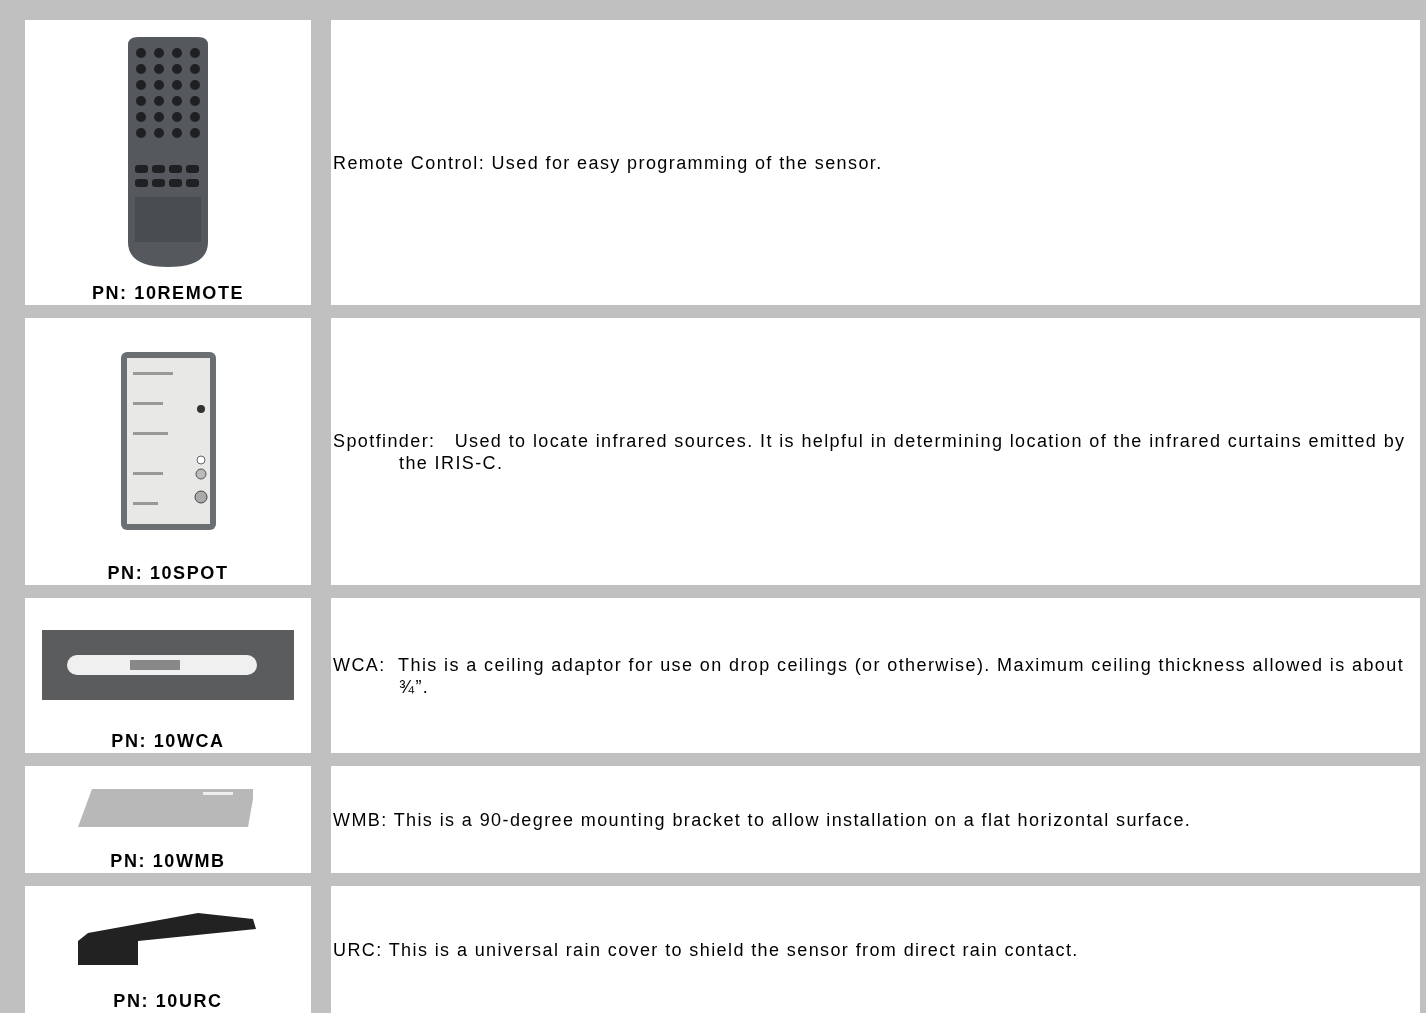  What do you see at coordinates (168, 1001) in the screenshot?
I see `part-number: PN: 10URC` at bounding box center [168, 1001].